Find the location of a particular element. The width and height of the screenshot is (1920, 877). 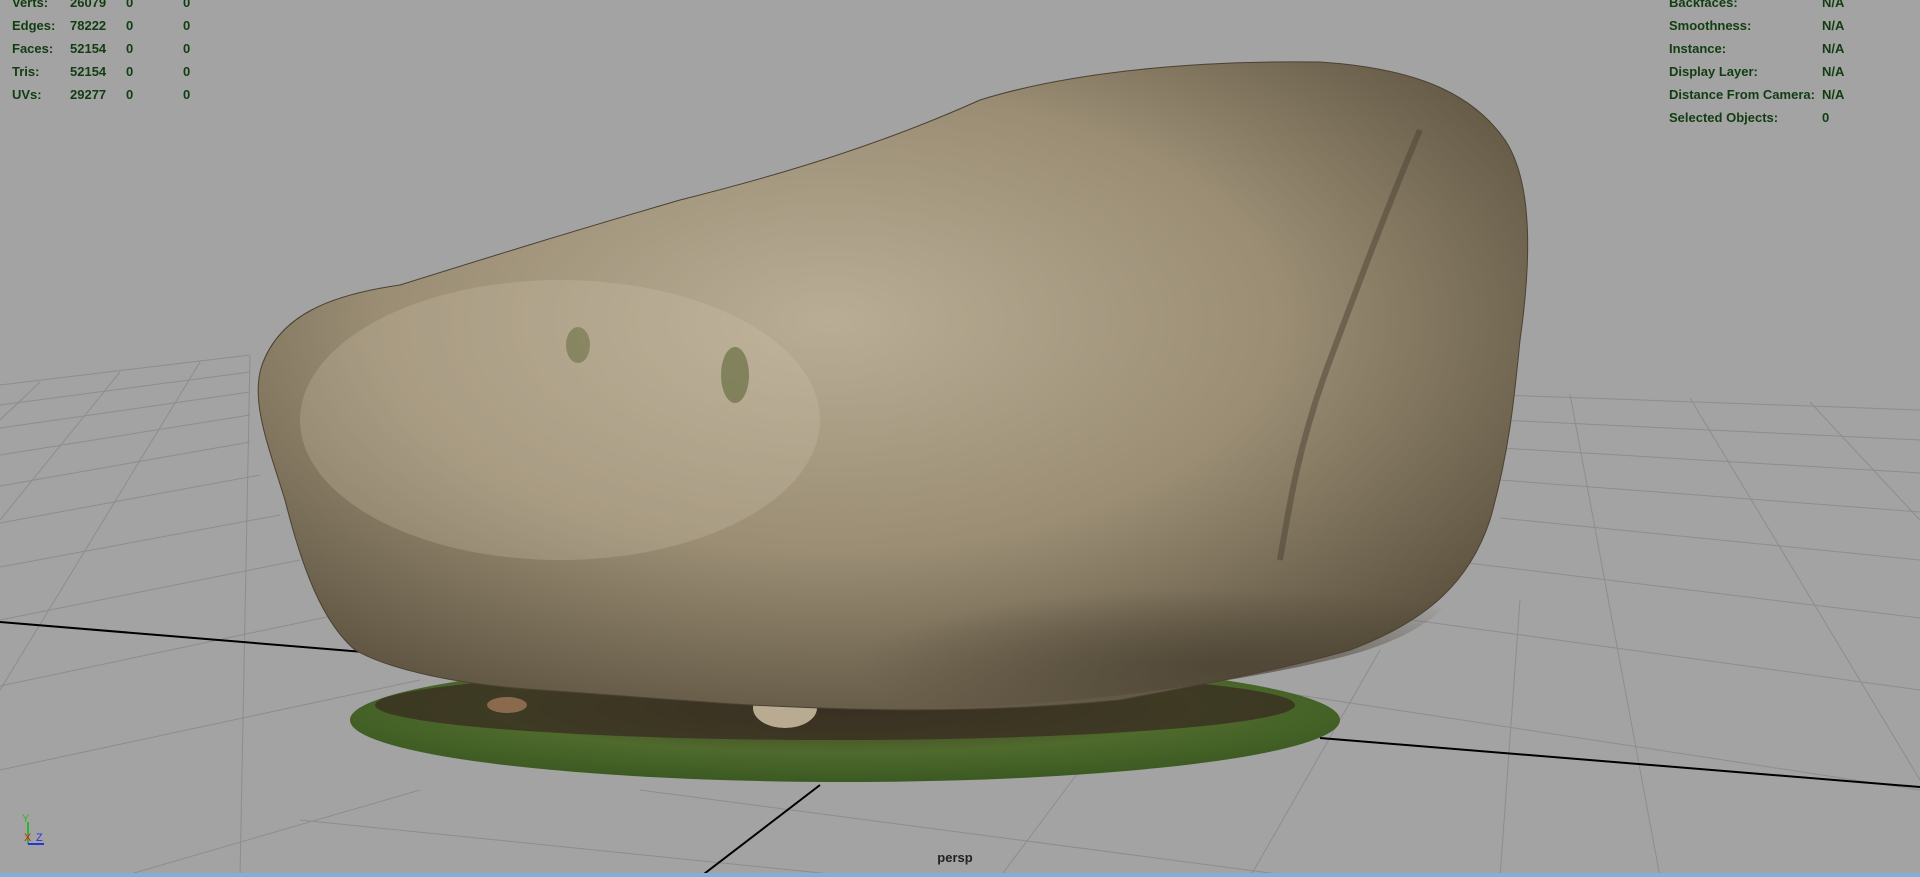

info-value: 0 is located at coordinates (1826, 117).